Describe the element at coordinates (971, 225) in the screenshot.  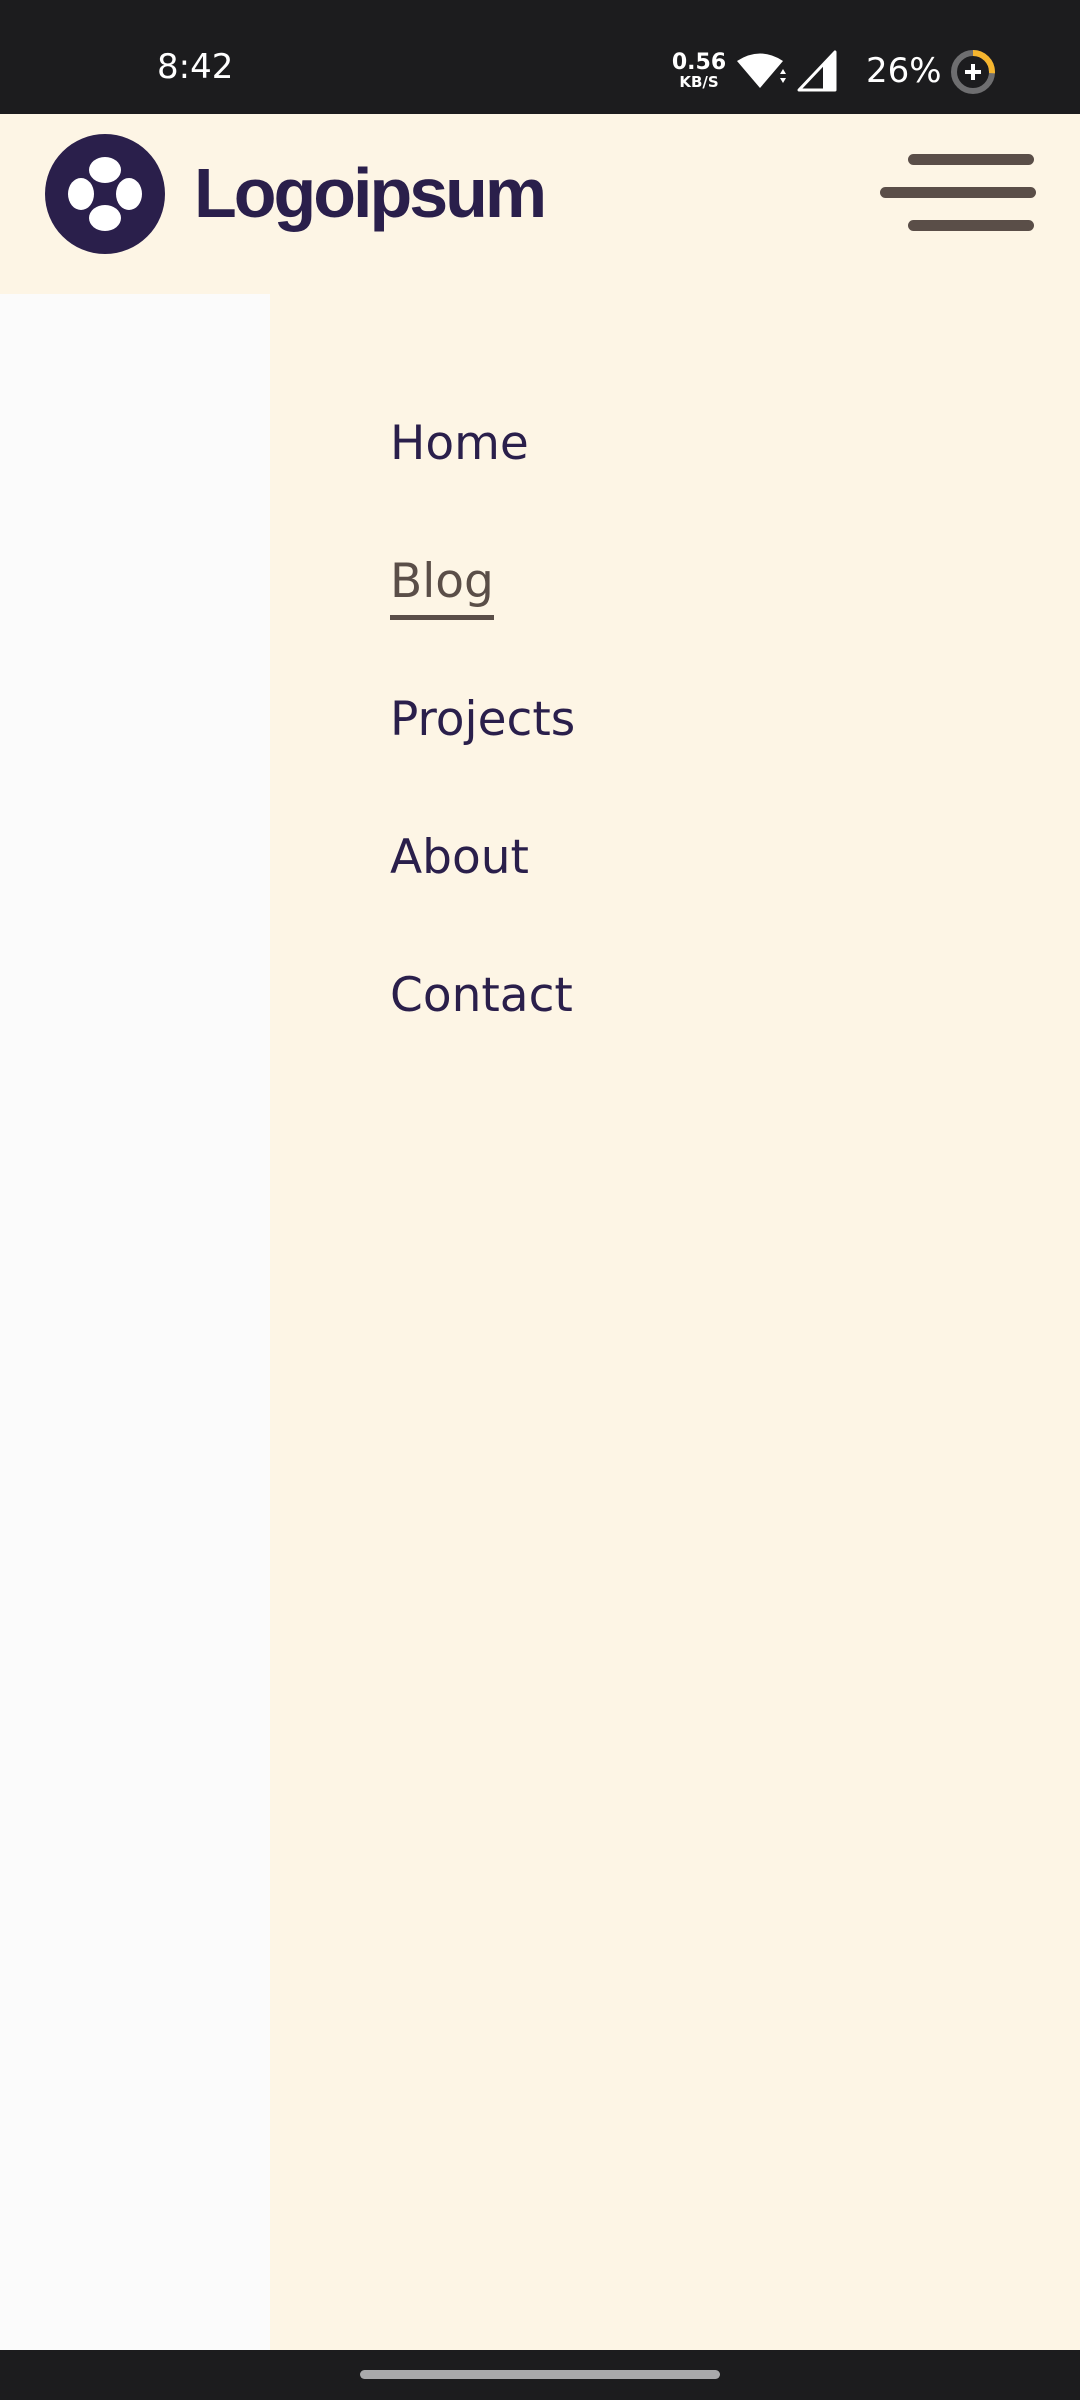
I see `menu-line-bottom` at that location.